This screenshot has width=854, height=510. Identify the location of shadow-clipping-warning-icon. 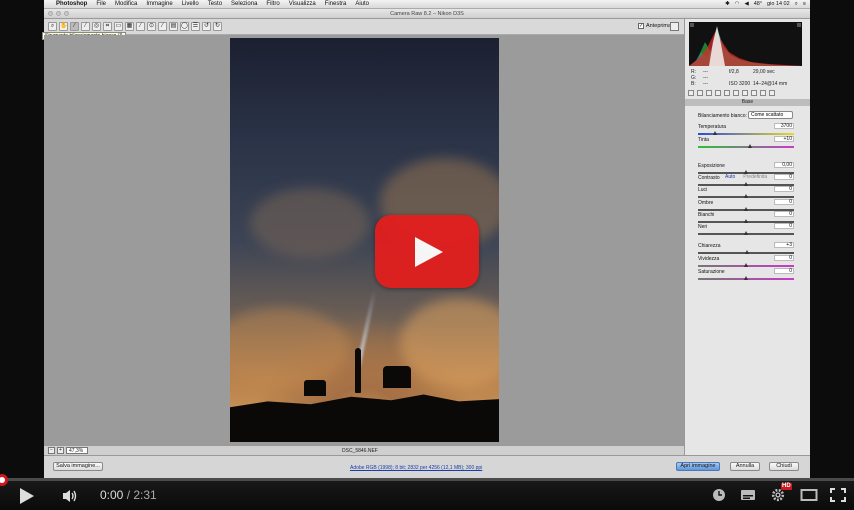
(692, 25).